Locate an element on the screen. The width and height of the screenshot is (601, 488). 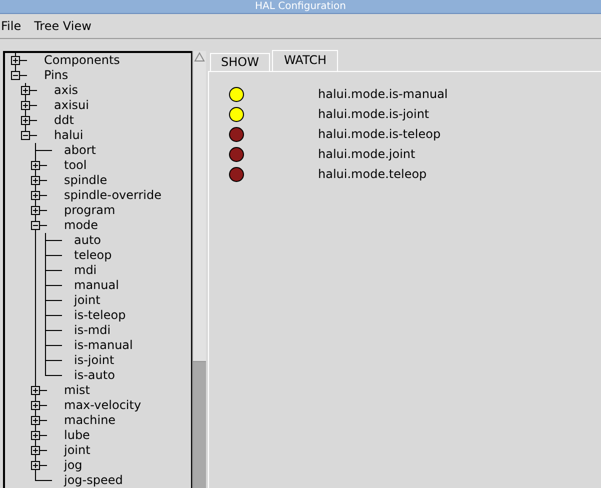
tree-item: tool is located at coordinates (74, 165).